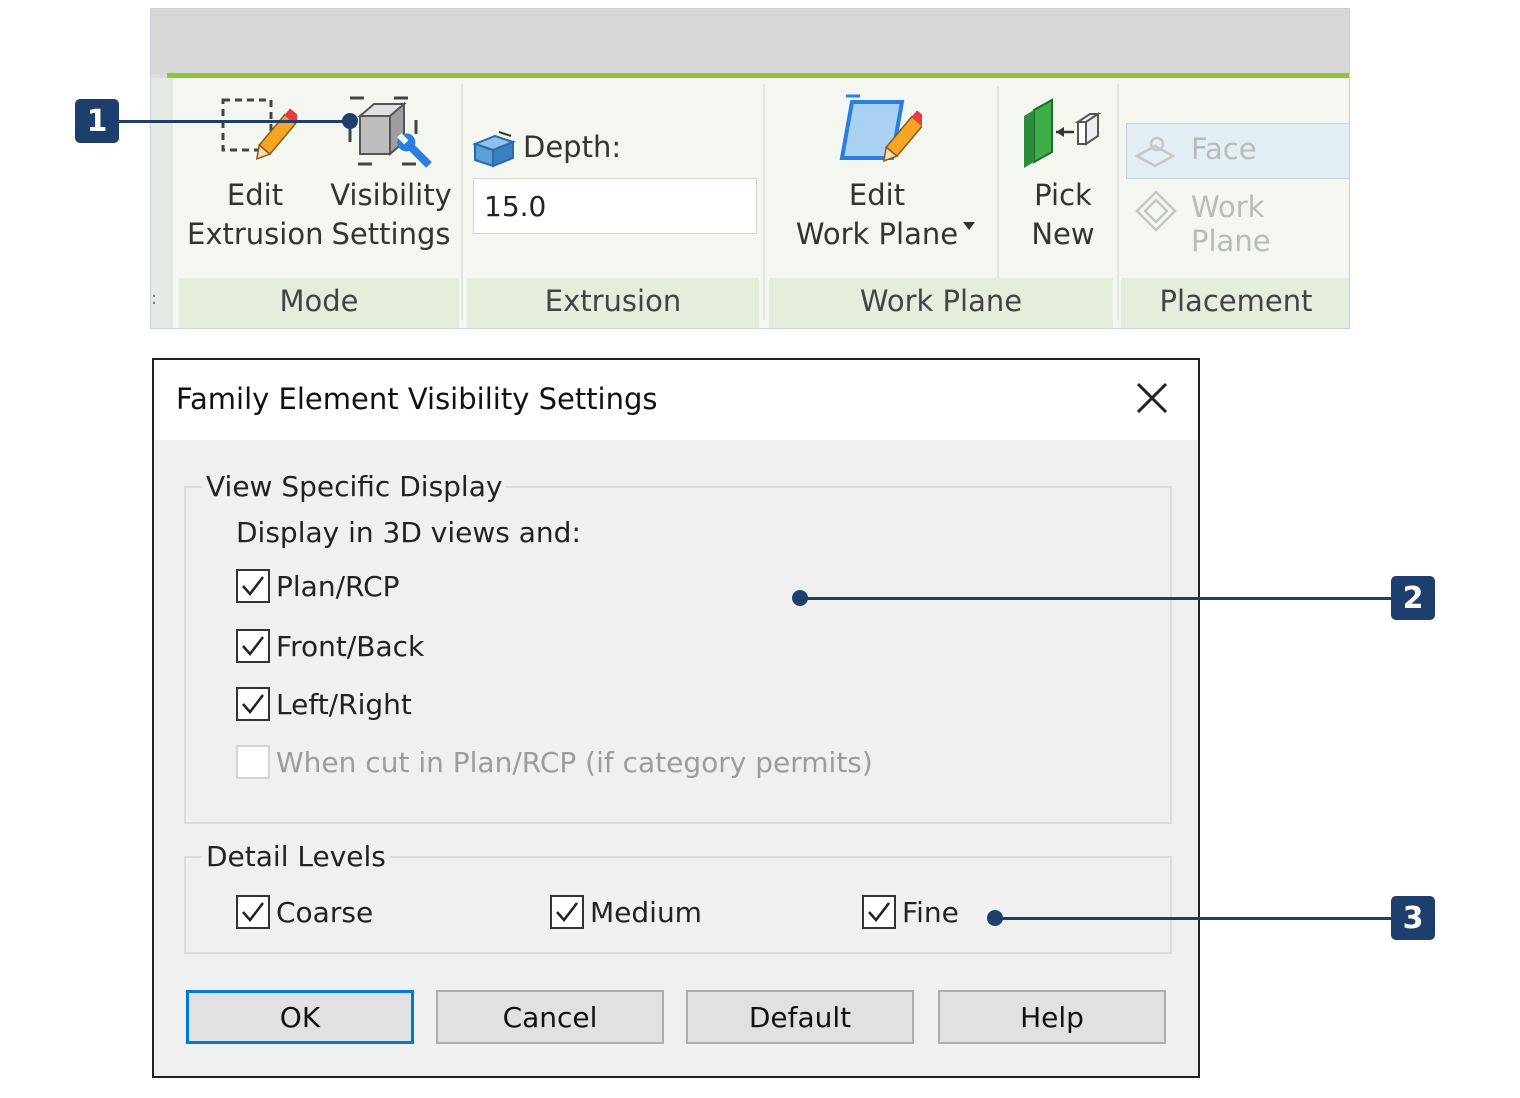 The height and width of the screenshot is (1098, 1520). What do you see at coordinates (800, 1017) in the screenshot?
I see `default-button: Default` at bounding box center [800, 1017].